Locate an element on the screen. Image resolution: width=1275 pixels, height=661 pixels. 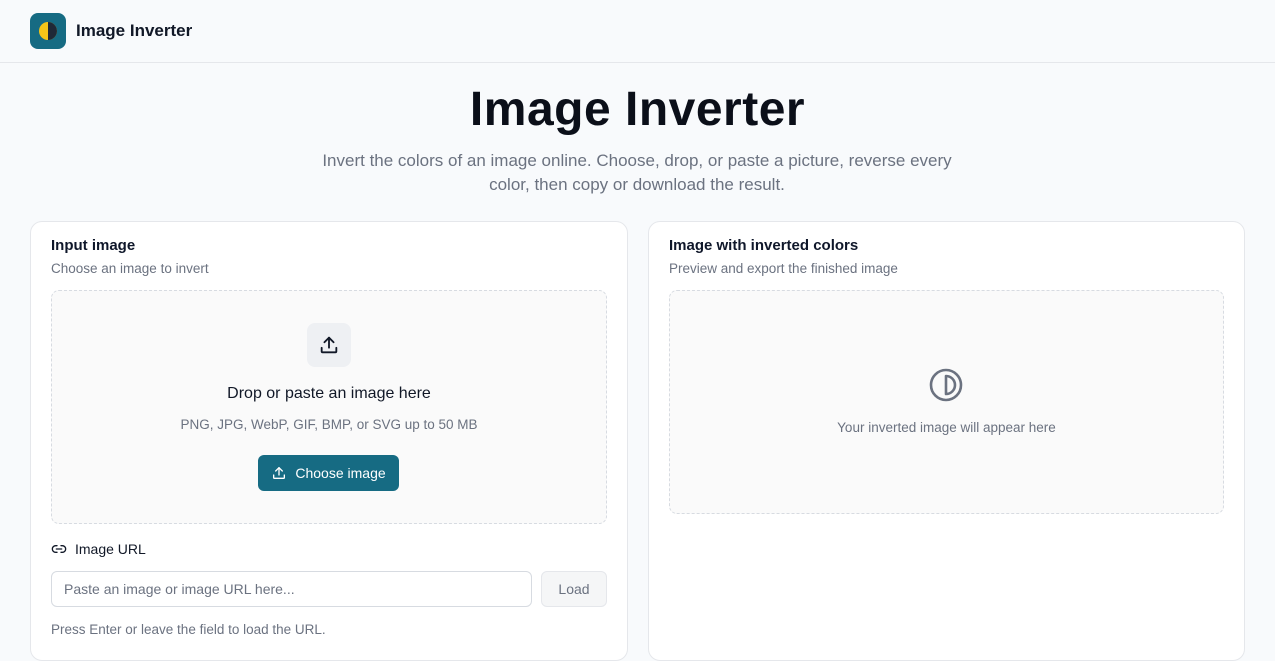
output-card-title: Image with inverted colors is located at coordinates (764, 245).